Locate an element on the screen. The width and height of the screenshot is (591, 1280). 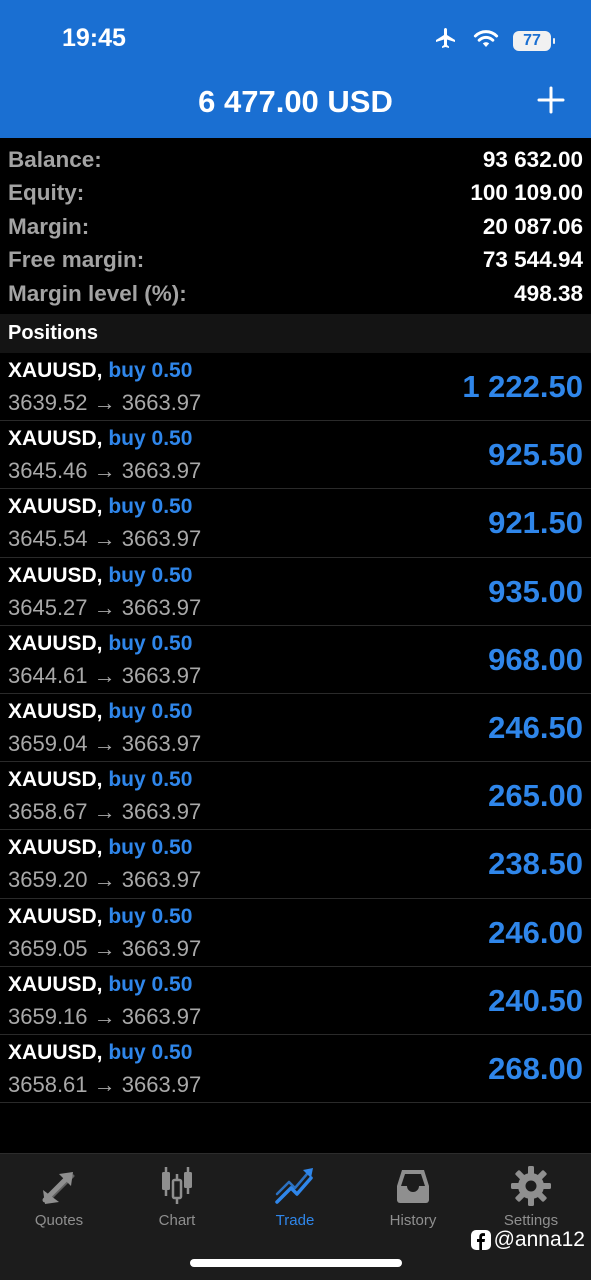
tab-settings-label: Settings is located at coordinates (531, 1220).